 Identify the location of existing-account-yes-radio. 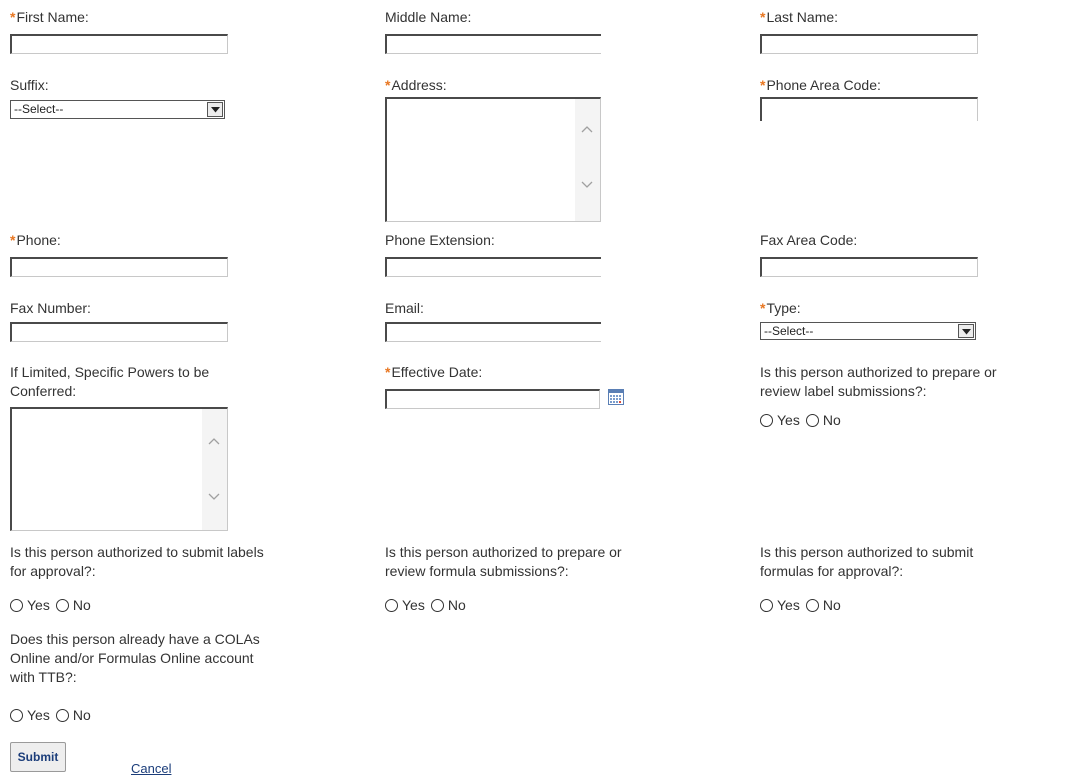
(16, 715).